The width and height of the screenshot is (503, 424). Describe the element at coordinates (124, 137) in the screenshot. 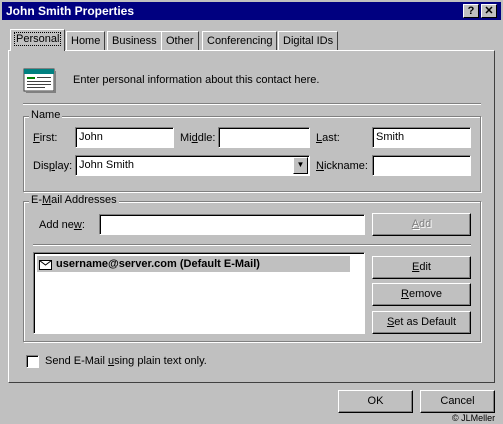

I see `first-name-input: John` at that location.